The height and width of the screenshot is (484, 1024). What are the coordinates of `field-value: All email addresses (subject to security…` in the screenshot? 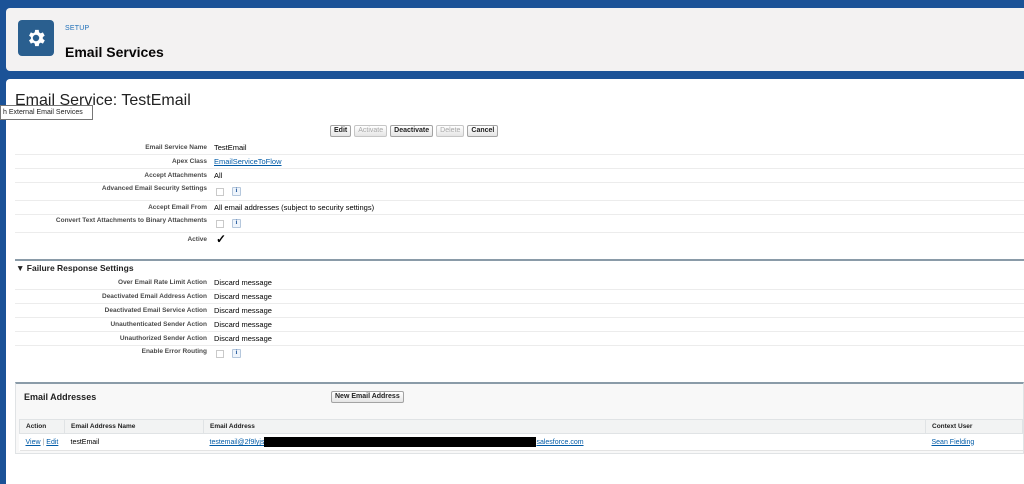 It's located at (294, 207).